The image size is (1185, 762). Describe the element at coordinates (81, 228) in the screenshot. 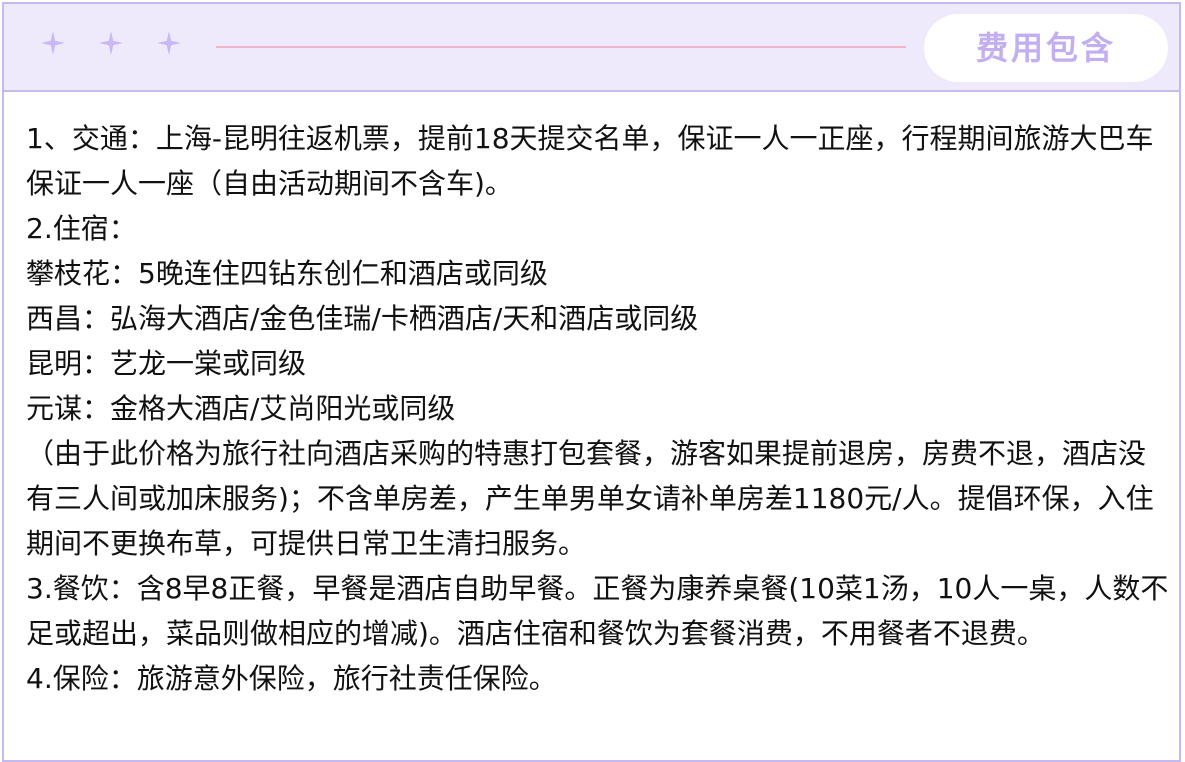

I see `paragraph-accommodation-heading: 2.住宿：` at that location.